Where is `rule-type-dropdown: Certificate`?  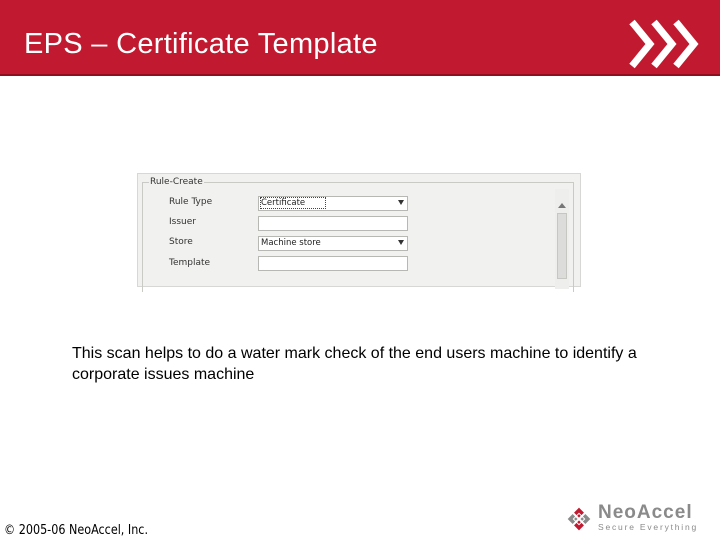 rule-type-dropdown: Certificate is located at coordinates (333, 203).